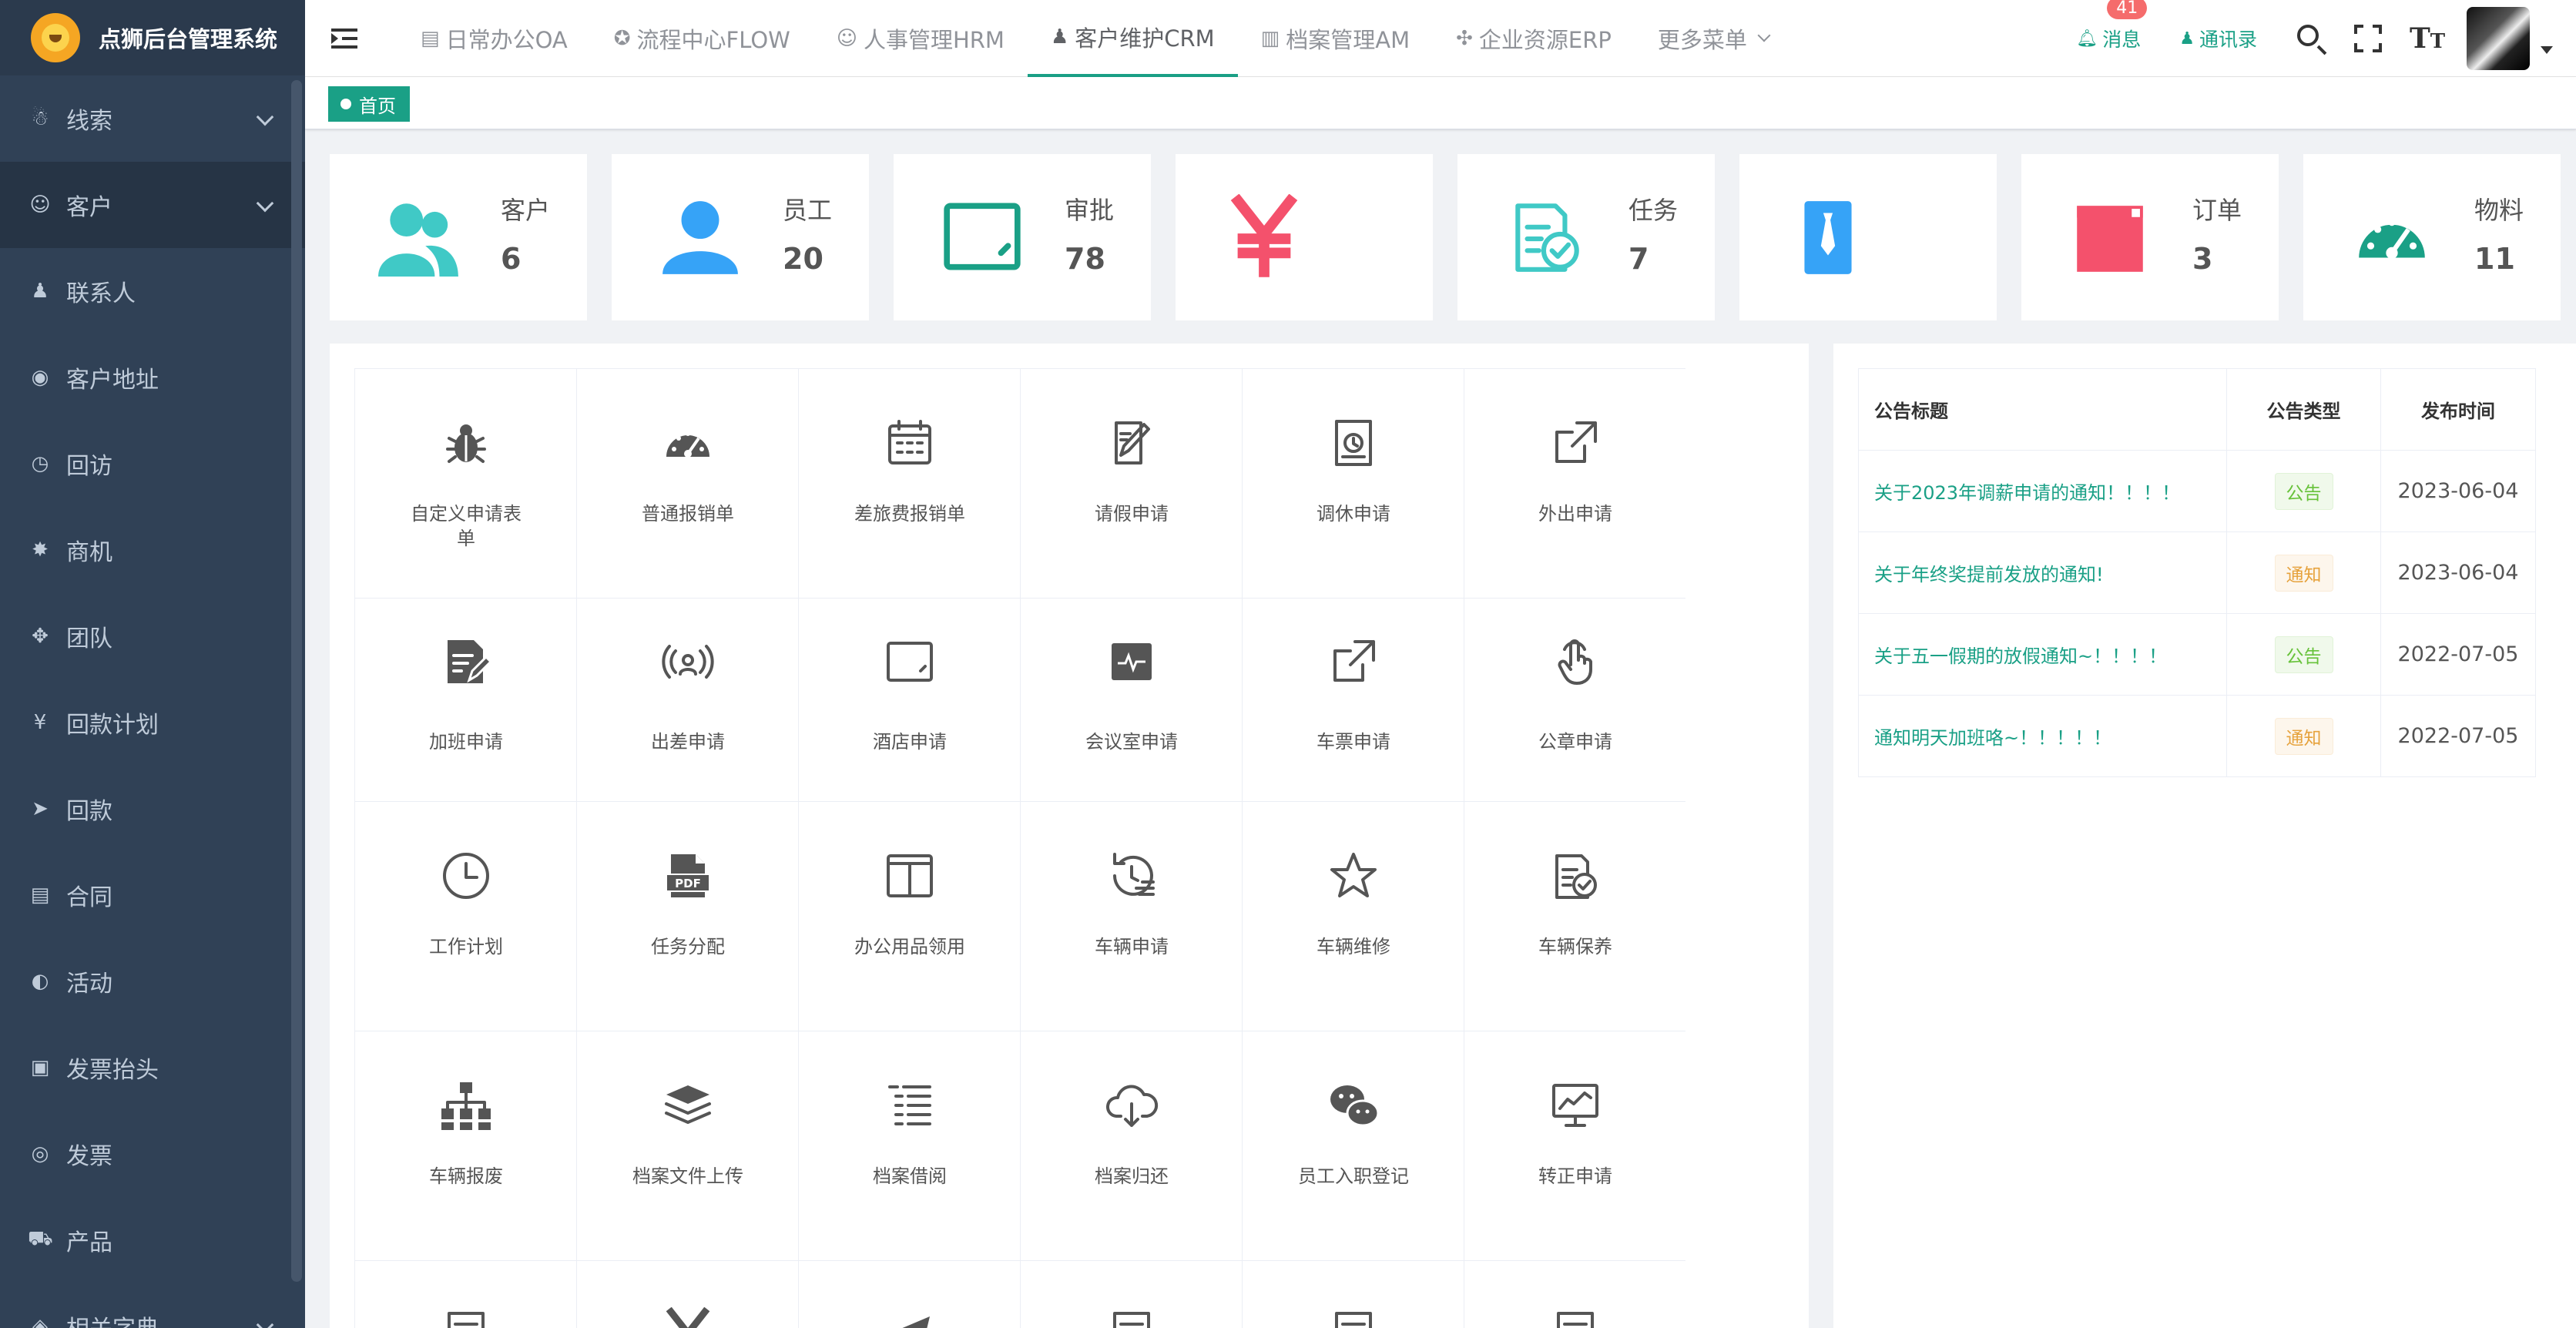 The width and height of the screenshot is (2576, 1328). Describe the element at coordinates (152, 1240) in the screenshot. I see `sidebar-item: ⛟ 产品` at that location.